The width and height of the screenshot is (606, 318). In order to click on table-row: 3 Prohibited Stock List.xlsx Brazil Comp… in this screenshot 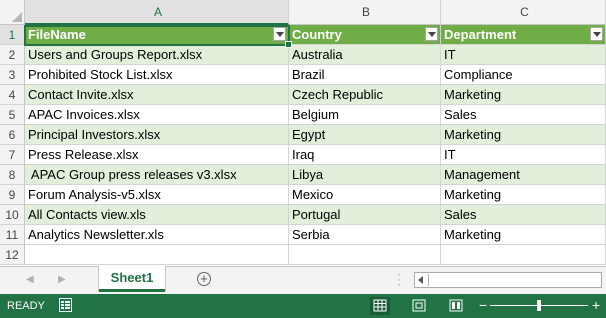, I will do `click(303, 75)`.